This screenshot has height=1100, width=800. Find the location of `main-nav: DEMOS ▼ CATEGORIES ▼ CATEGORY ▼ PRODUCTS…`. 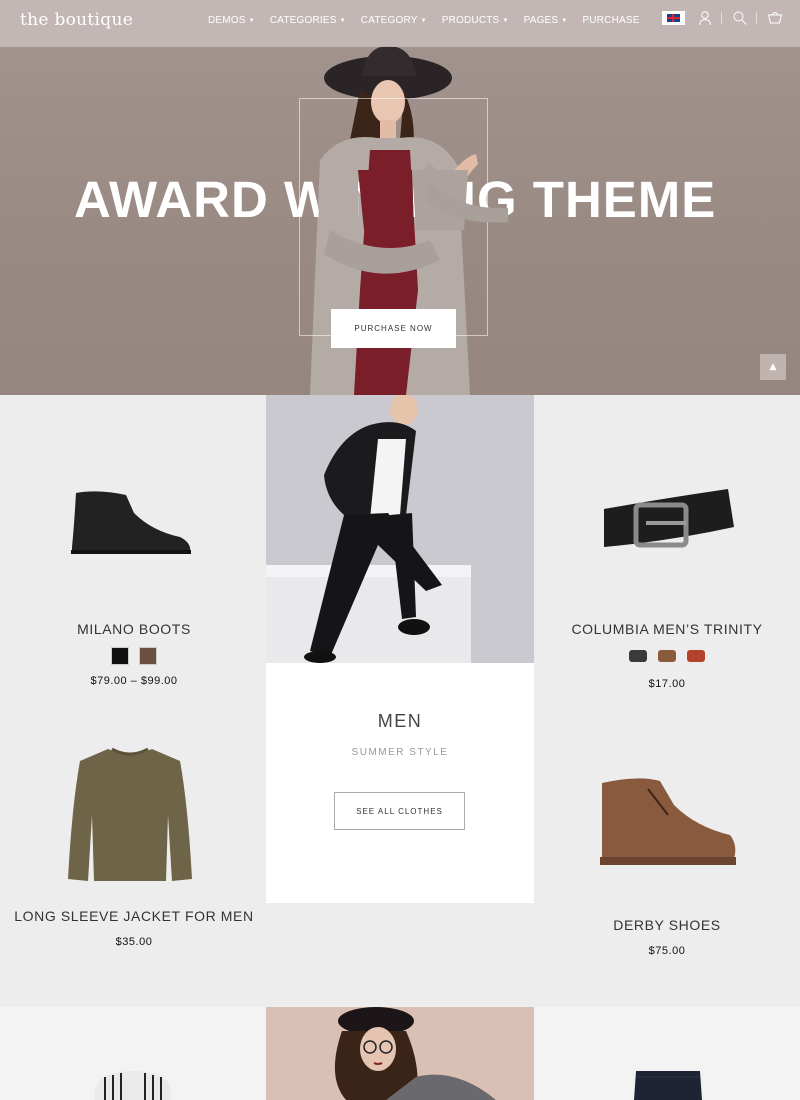

main-nav: DEMOS ▼ CATEGORIES ▼ CATEGORY ▼ PRODUCTS… is located at coordinates (431, 20).